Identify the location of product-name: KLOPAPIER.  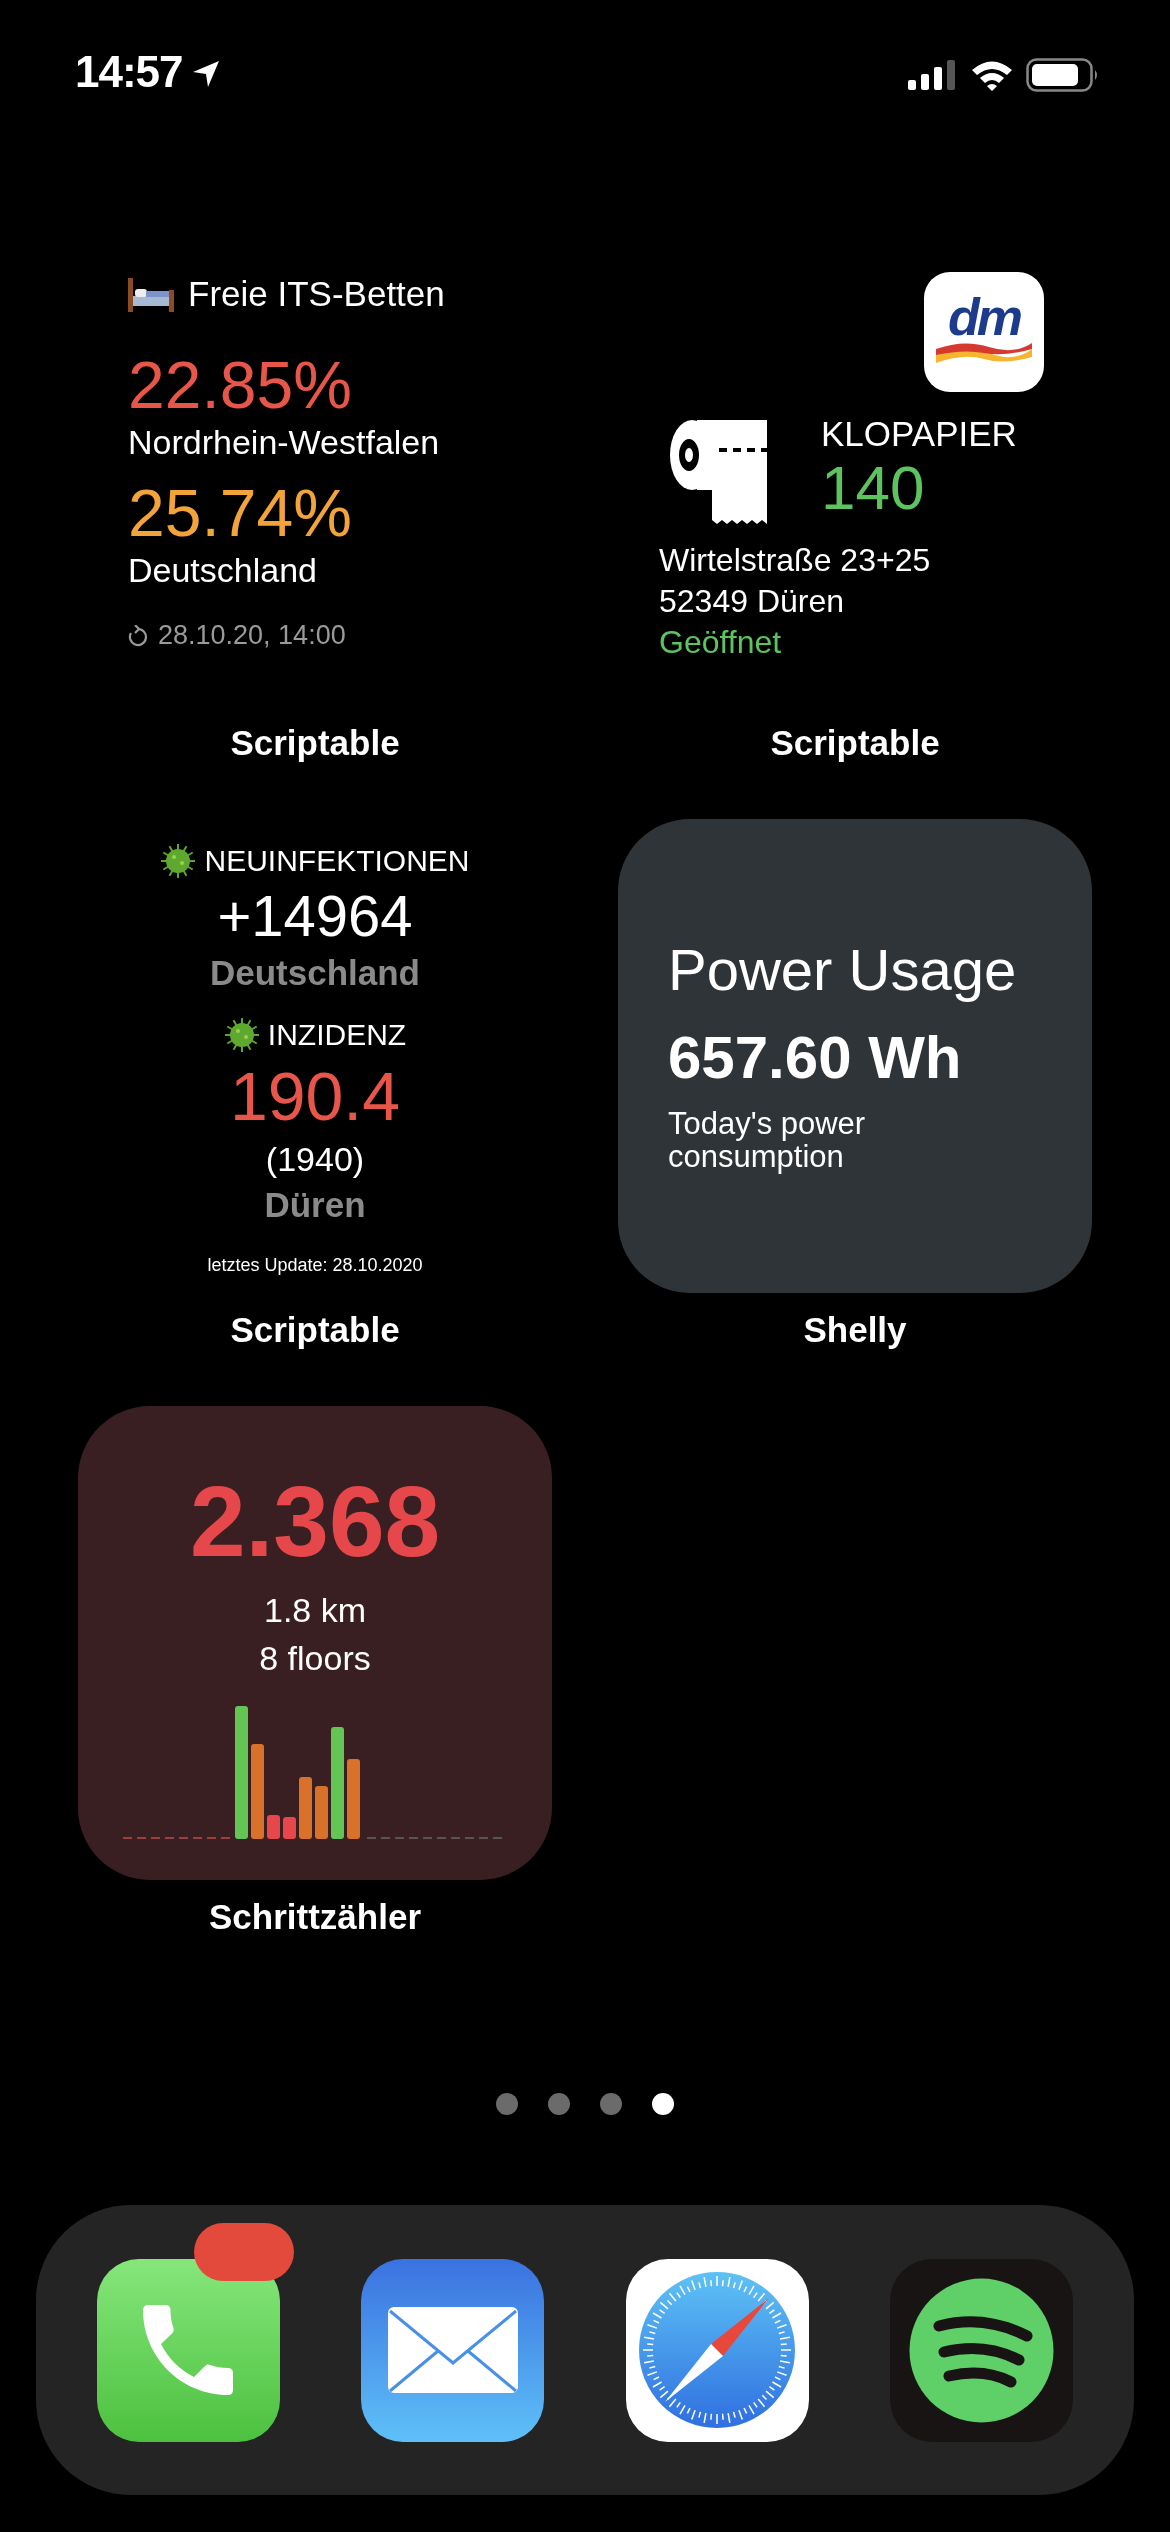
(919, 434).